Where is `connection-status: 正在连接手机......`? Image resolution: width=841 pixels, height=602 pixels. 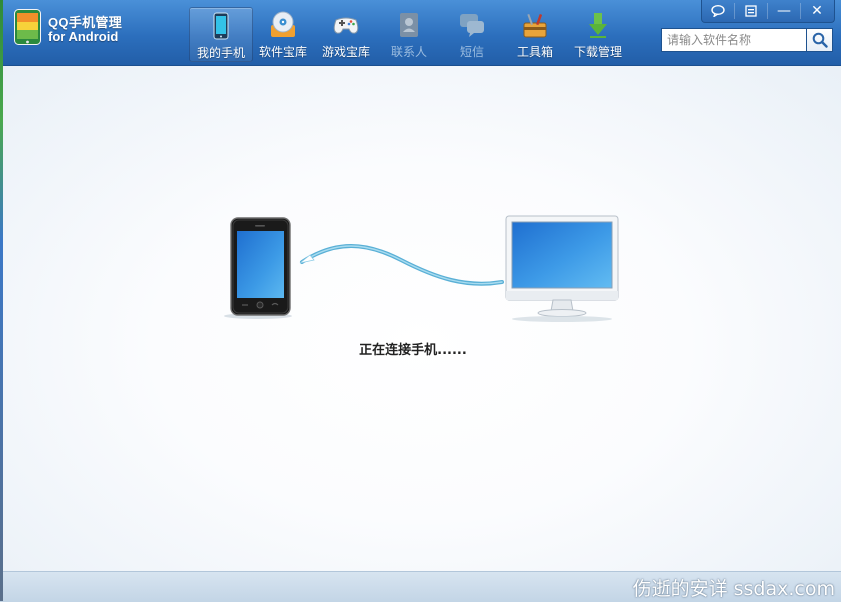
connection-status: 正在连接手机...... is located at coordinates (413, 350).